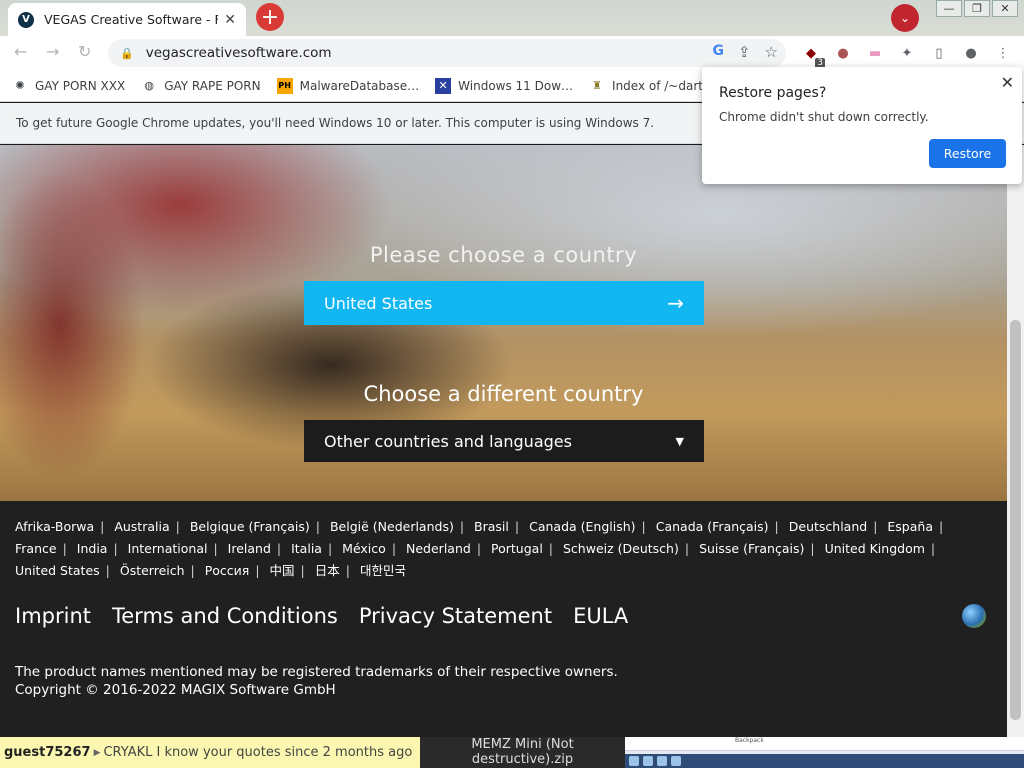 This screenshot has width=1024, height=768. Describe the element at coordinates (621, 548) in the screenshot. I see `country-link: Schweiz (Deutsch)` at that location.